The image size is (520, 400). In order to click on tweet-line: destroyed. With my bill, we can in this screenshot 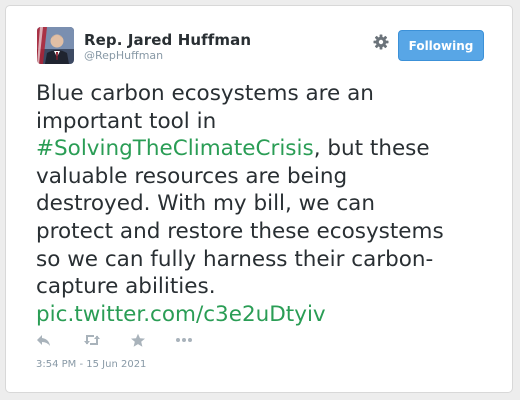, I will do `click(205, 204)`.